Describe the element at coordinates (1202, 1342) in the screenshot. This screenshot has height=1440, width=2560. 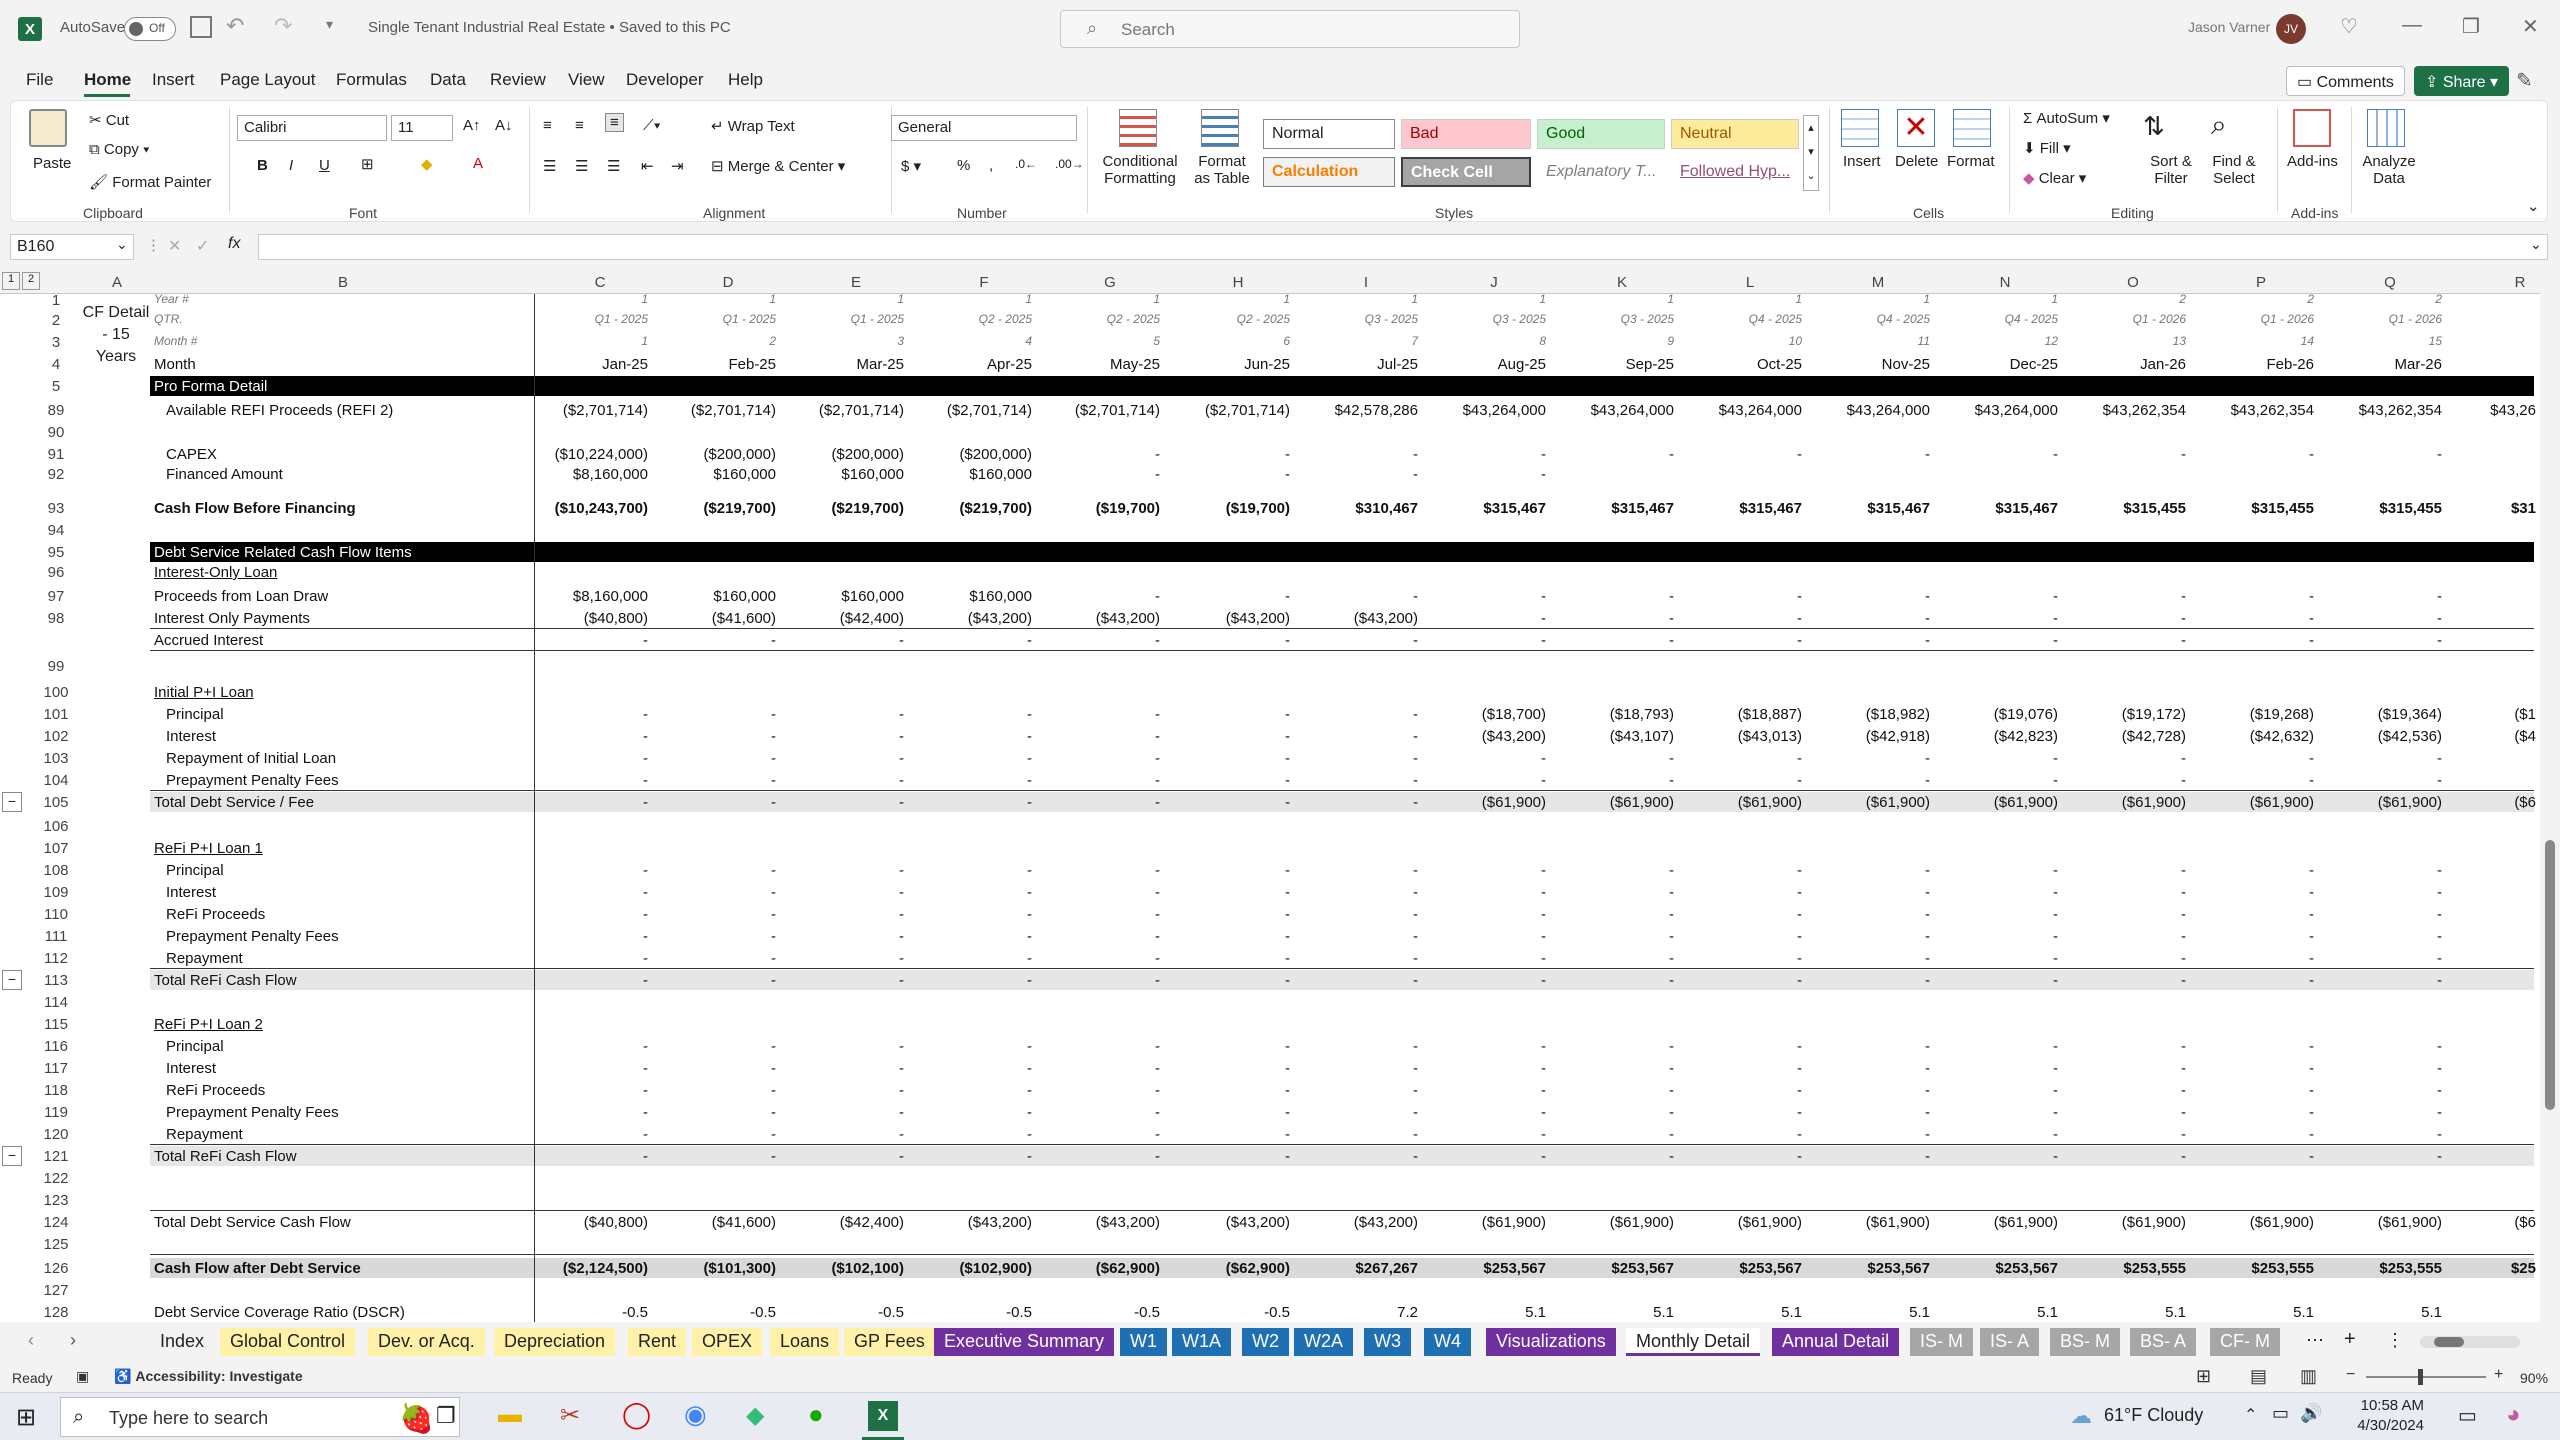
I see `sheet-tab: W1A` at that location.